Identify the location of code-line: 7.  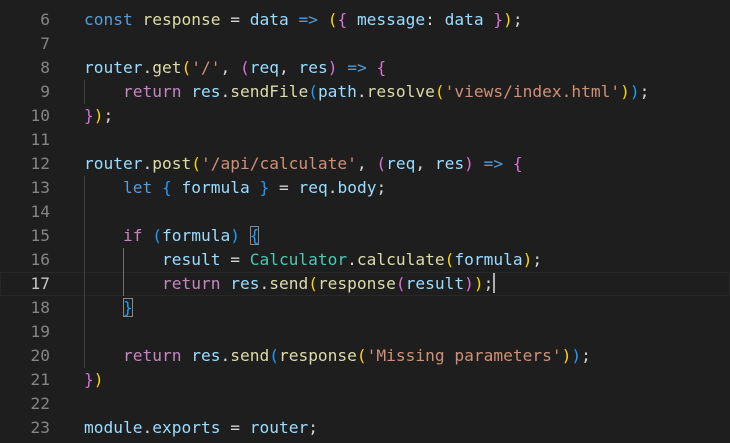
(365, 44).